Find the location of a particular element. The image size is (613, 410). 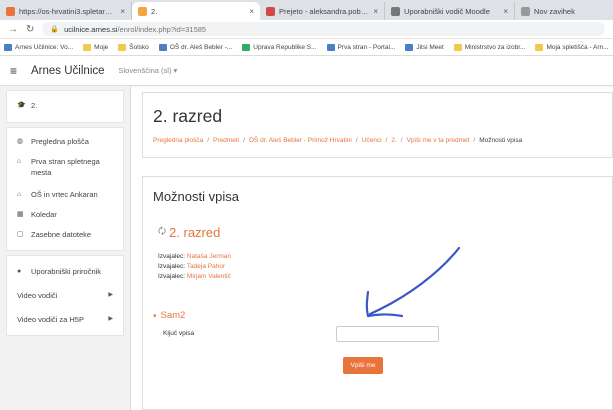

sidebar-item-current-course: 🎓 2. is located at coordinates (65, 105).